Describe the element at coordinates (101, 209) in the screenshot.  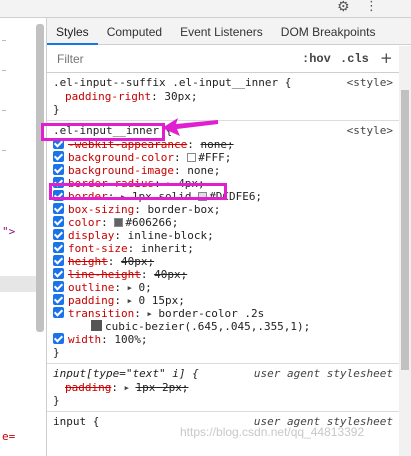
I see `property-name: box-sizing` at that location.